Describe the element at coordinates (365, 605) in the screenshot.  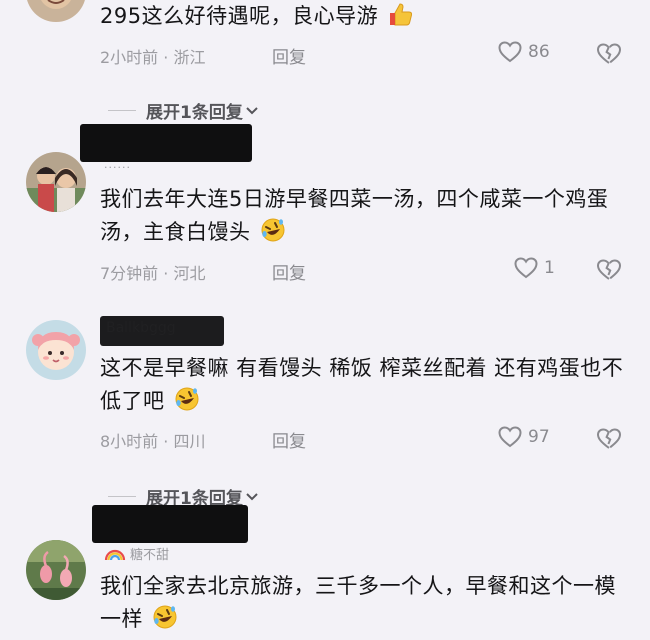
I see `comment-text: 我们全家去北京旅游，三千多一个人，早餐和这个一模一样` at that location.